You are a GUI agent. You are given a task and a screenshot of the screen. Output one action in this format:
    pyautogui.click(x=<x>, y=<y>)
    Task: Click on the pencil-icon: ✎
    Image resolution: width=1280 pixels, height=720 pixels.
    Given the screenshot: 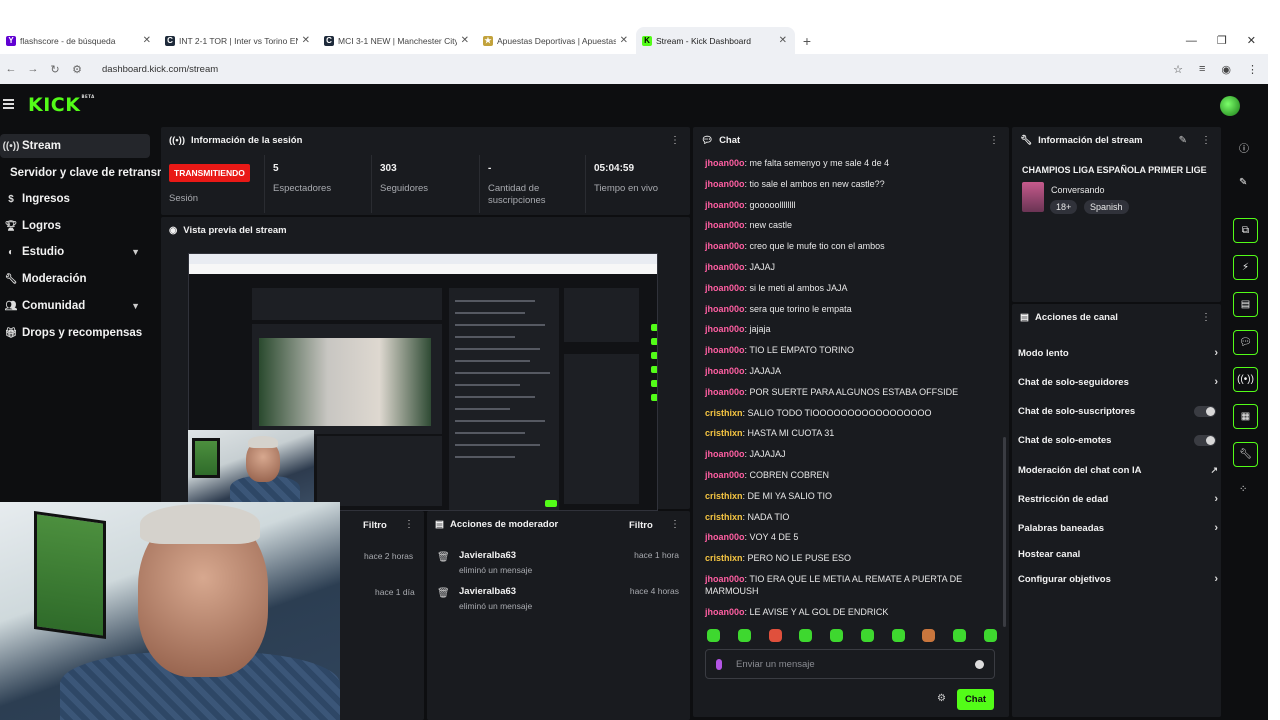 What is the action you would take?
    pyautogui.click(x=1243, y=182)
    